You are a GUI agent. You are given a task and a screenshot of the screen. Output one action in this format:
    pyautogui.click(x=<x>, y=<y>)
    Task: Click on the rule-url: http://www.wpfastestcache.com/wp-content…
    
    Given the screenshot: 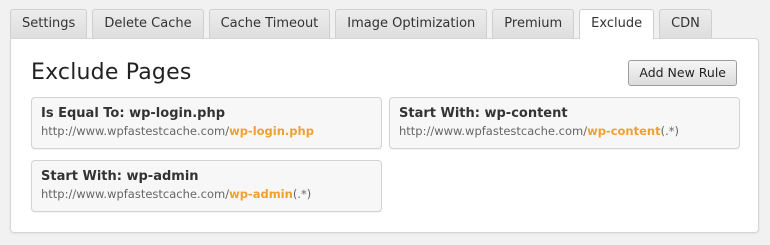 What is the action you would take?
    pyautogui.click(x=569, y=131)
    